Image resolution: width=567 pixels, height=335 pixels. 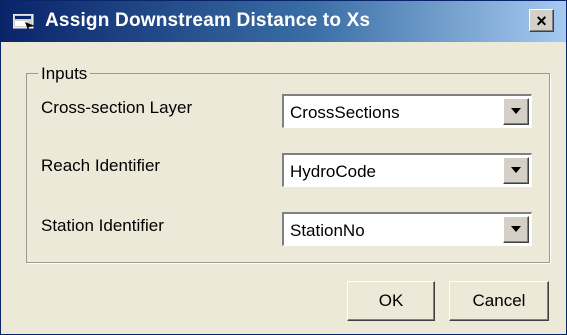 I want to click on cancel-button: Cancel, so click(x=499, y=301).